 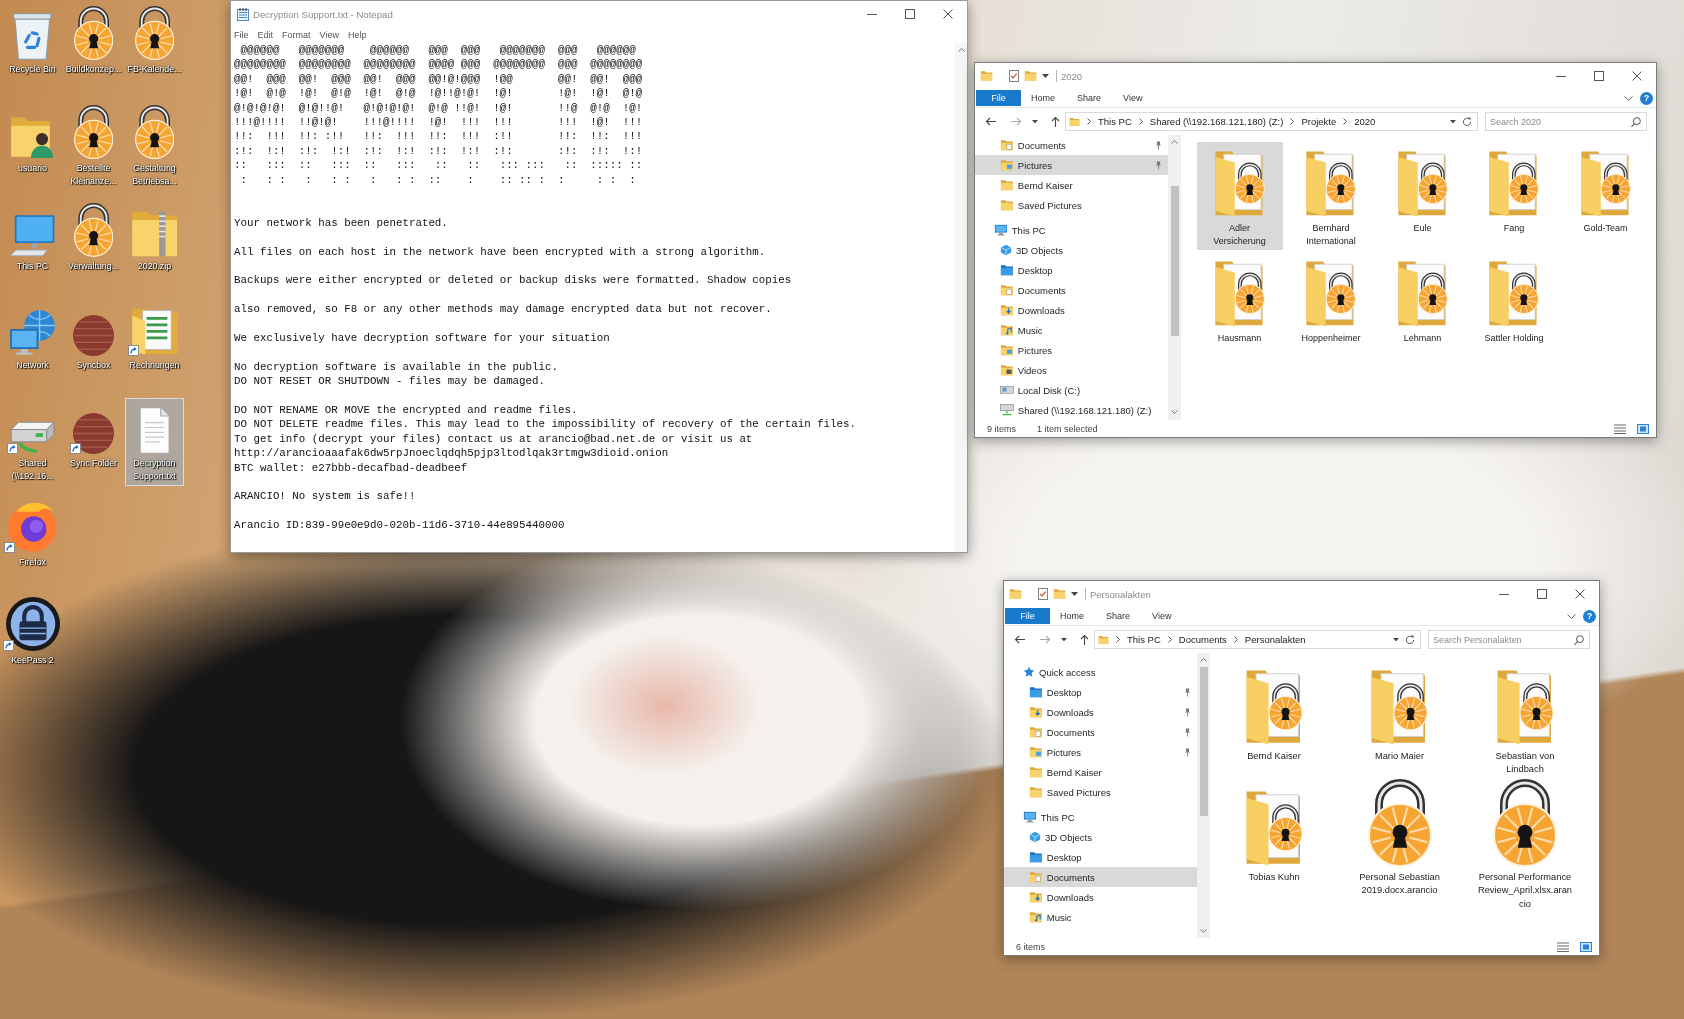 What do you see at coordinates (1271, 121) in the screenshot?
I see `address-bar: This PC Shared (\\192.168.121.180) (Z:) Projekte 2020` at bounding box center [1271, 121].